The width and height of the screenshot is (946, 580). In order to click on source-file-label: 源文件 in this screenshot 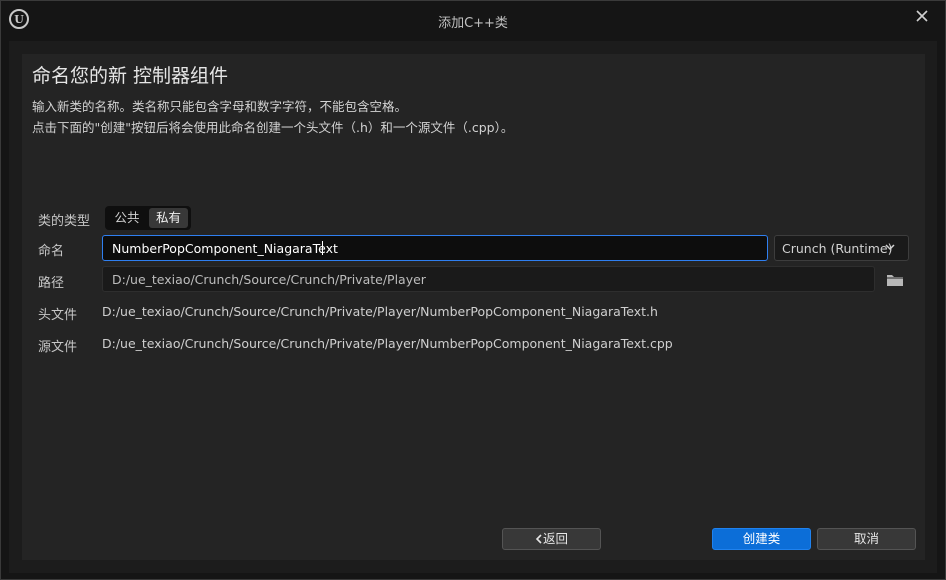, I will do `click(58, 347)`.